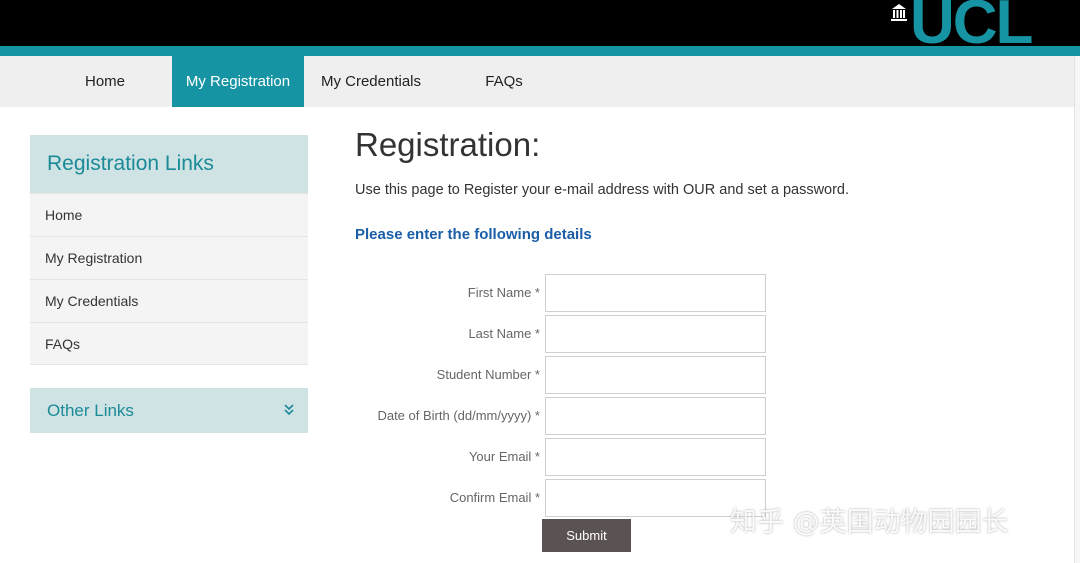 The image size is (1080, 563). What do you see at coordinates (655, 457) in the screenshot?
I see `your-email-field` at bounding box center [655, 457].